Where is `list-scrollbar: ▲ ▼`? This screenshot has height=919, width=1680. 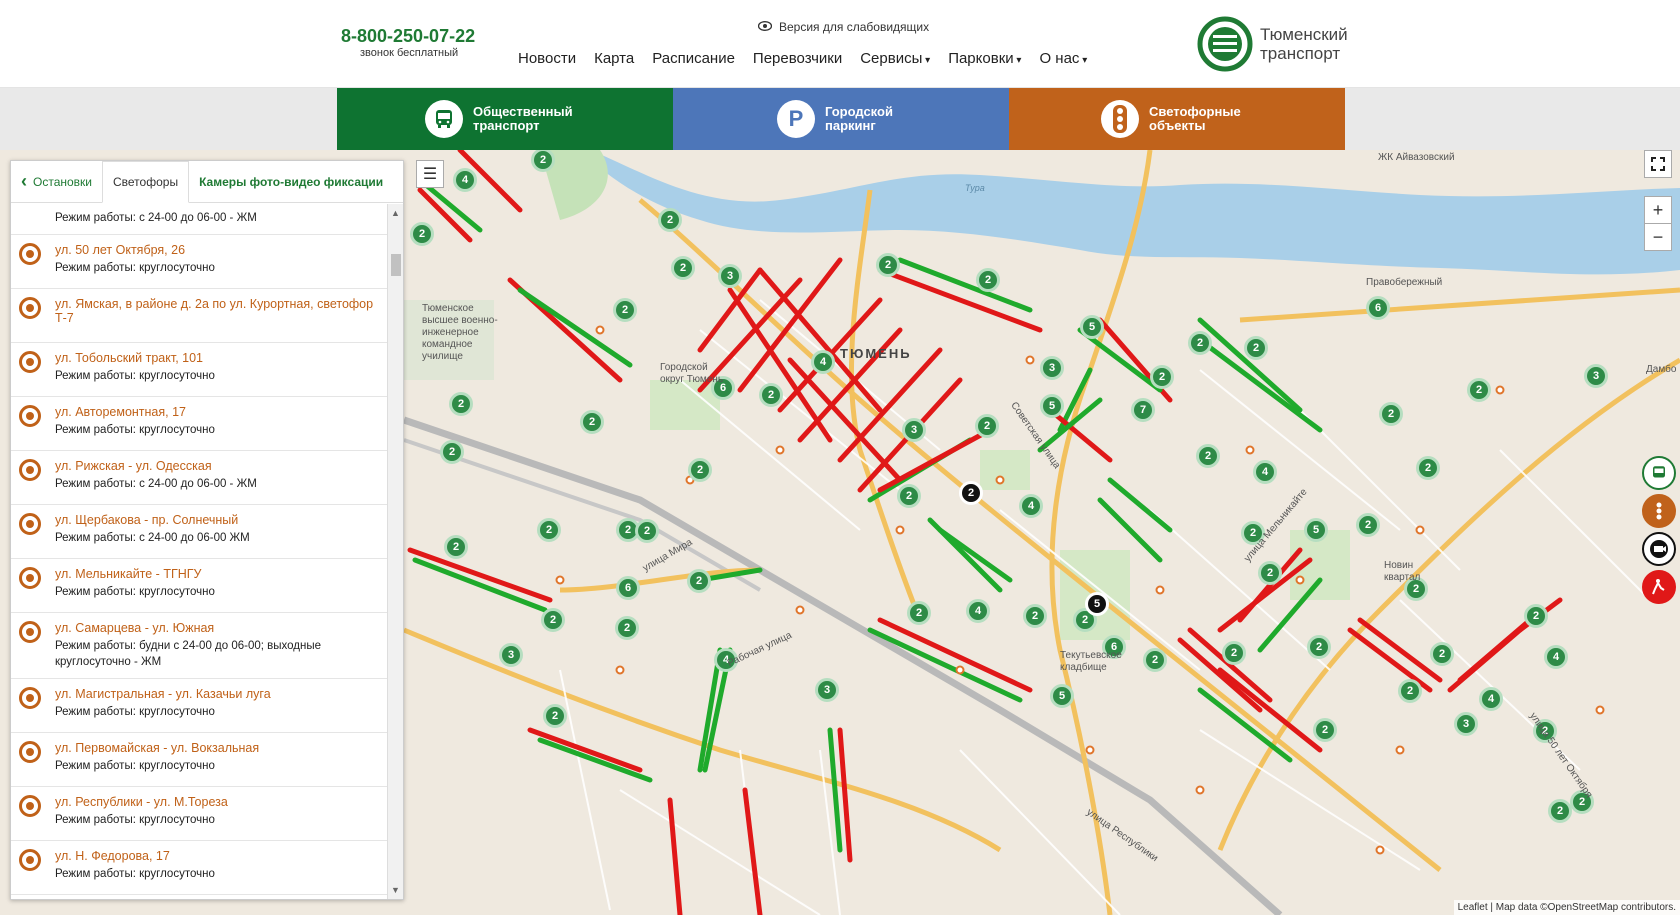
list-scrollbar: ▲ ▼ is located at coordinates (395, 551).